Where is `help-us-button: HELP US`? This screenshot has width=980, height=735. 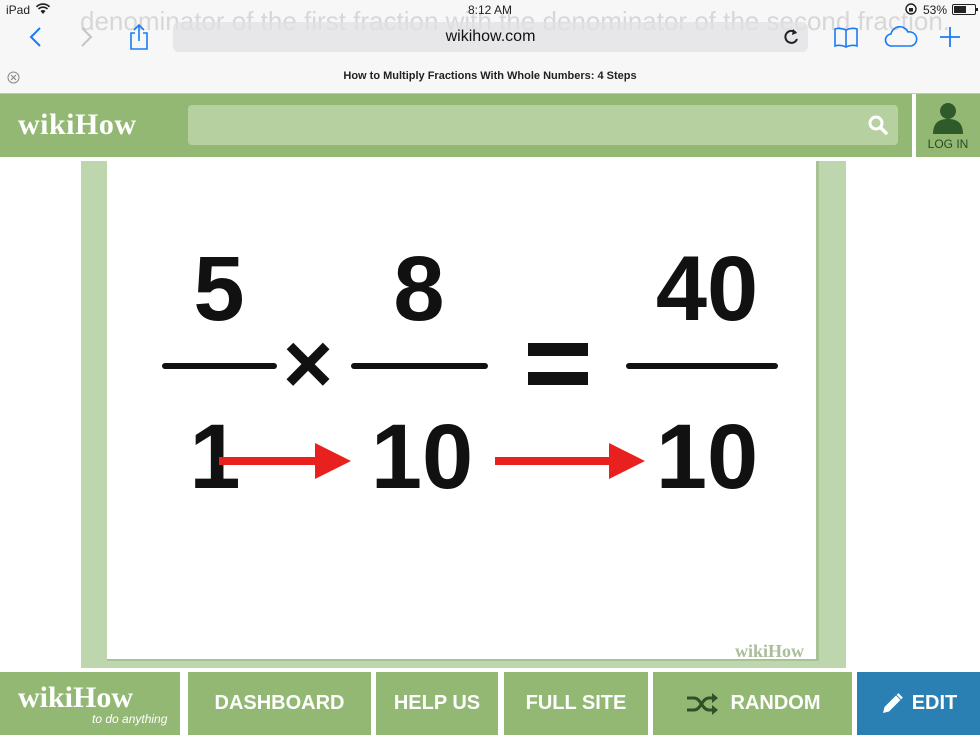
help-us-button: HELP US is located at coordinates (437, 703).